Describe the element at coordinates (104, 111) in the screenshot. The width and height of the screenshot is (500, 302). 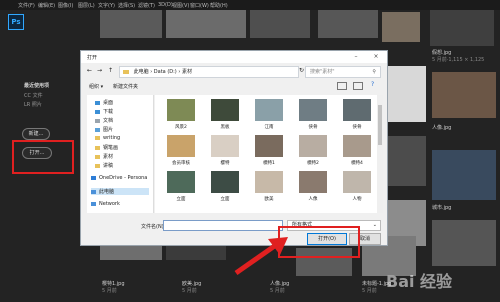
I see `nav-item-downloads: 下载` at that location.